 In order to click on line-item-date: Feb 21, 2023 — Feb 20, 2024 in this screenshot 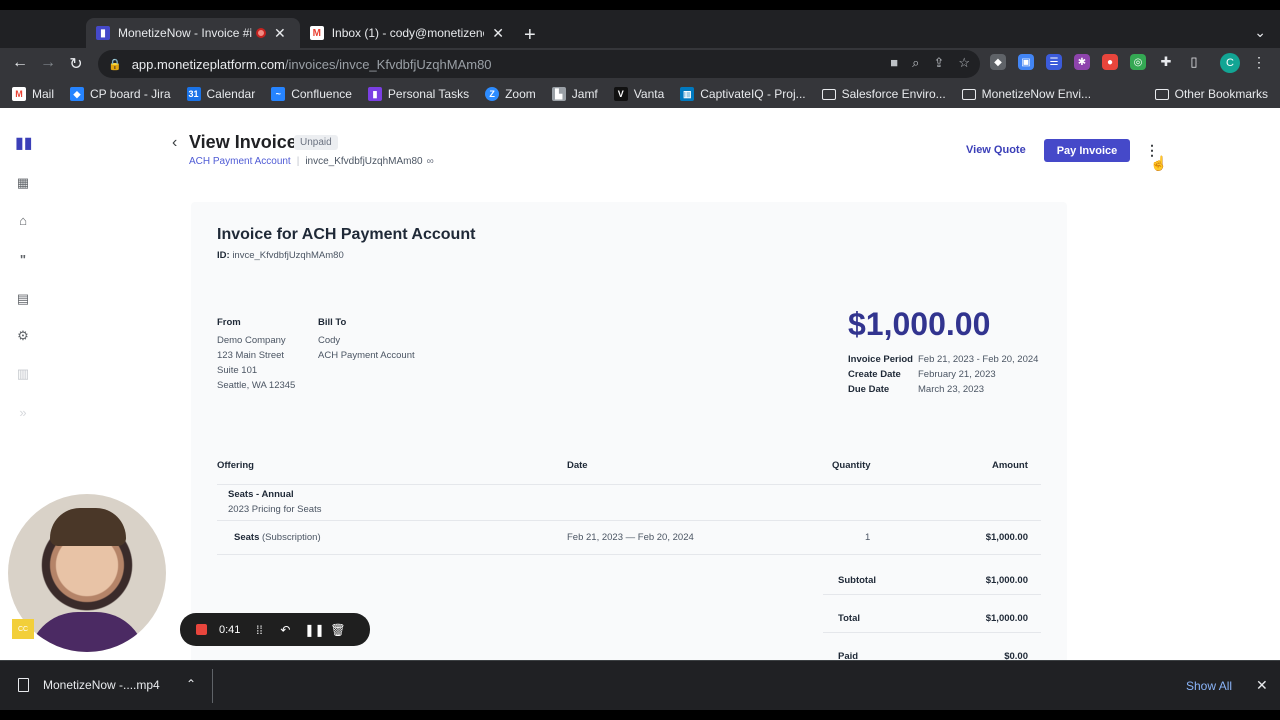, I will do `click(630, 537)`.